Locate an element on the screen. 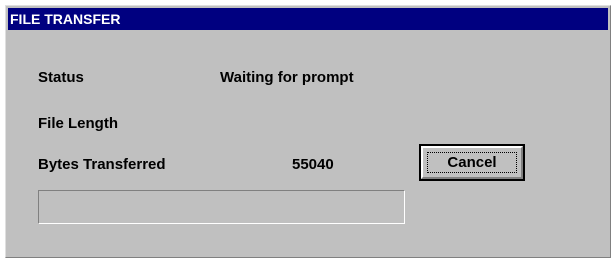 This screenshot has height=263, width=616. bytes-transferred-label: Bytes Transferred is located at coordinates (102, 164).